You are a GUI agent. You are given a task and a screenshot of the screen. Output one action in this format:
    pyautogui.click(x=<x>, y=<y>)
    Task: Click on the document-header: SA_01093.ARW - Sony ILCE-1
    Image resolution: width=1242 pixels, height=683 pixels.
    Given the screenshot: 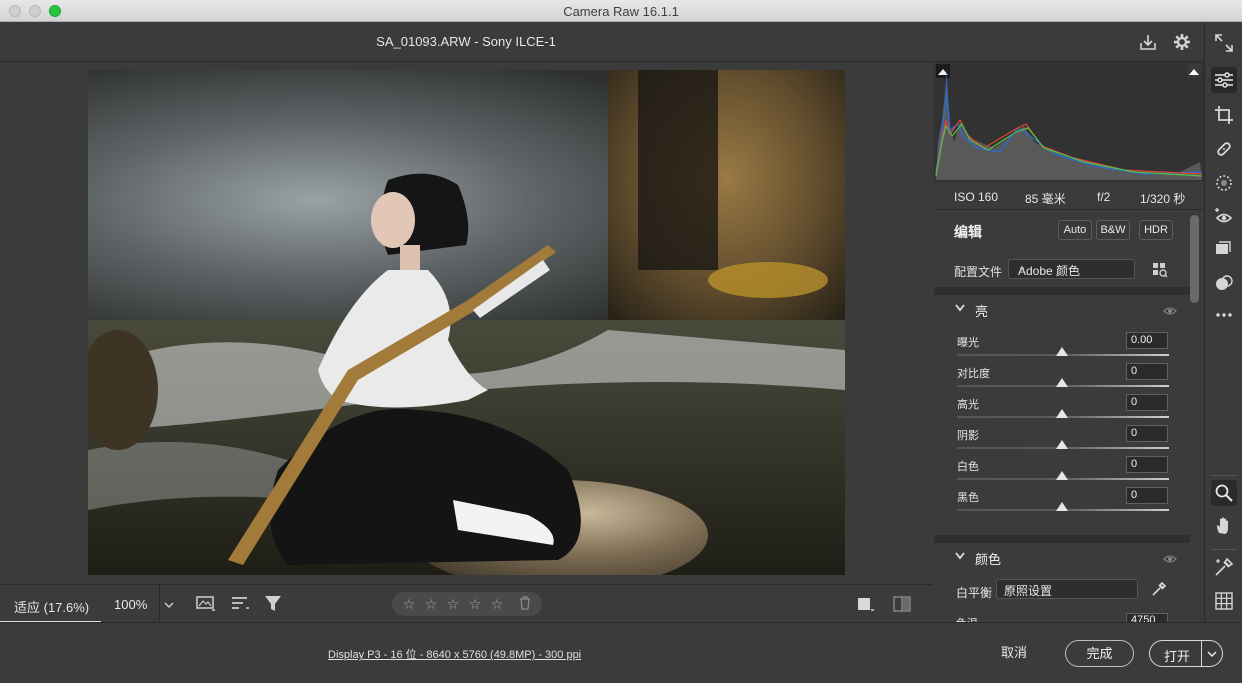 What is the action you would take?
    pyautogui.click(x=602, y=42)
    